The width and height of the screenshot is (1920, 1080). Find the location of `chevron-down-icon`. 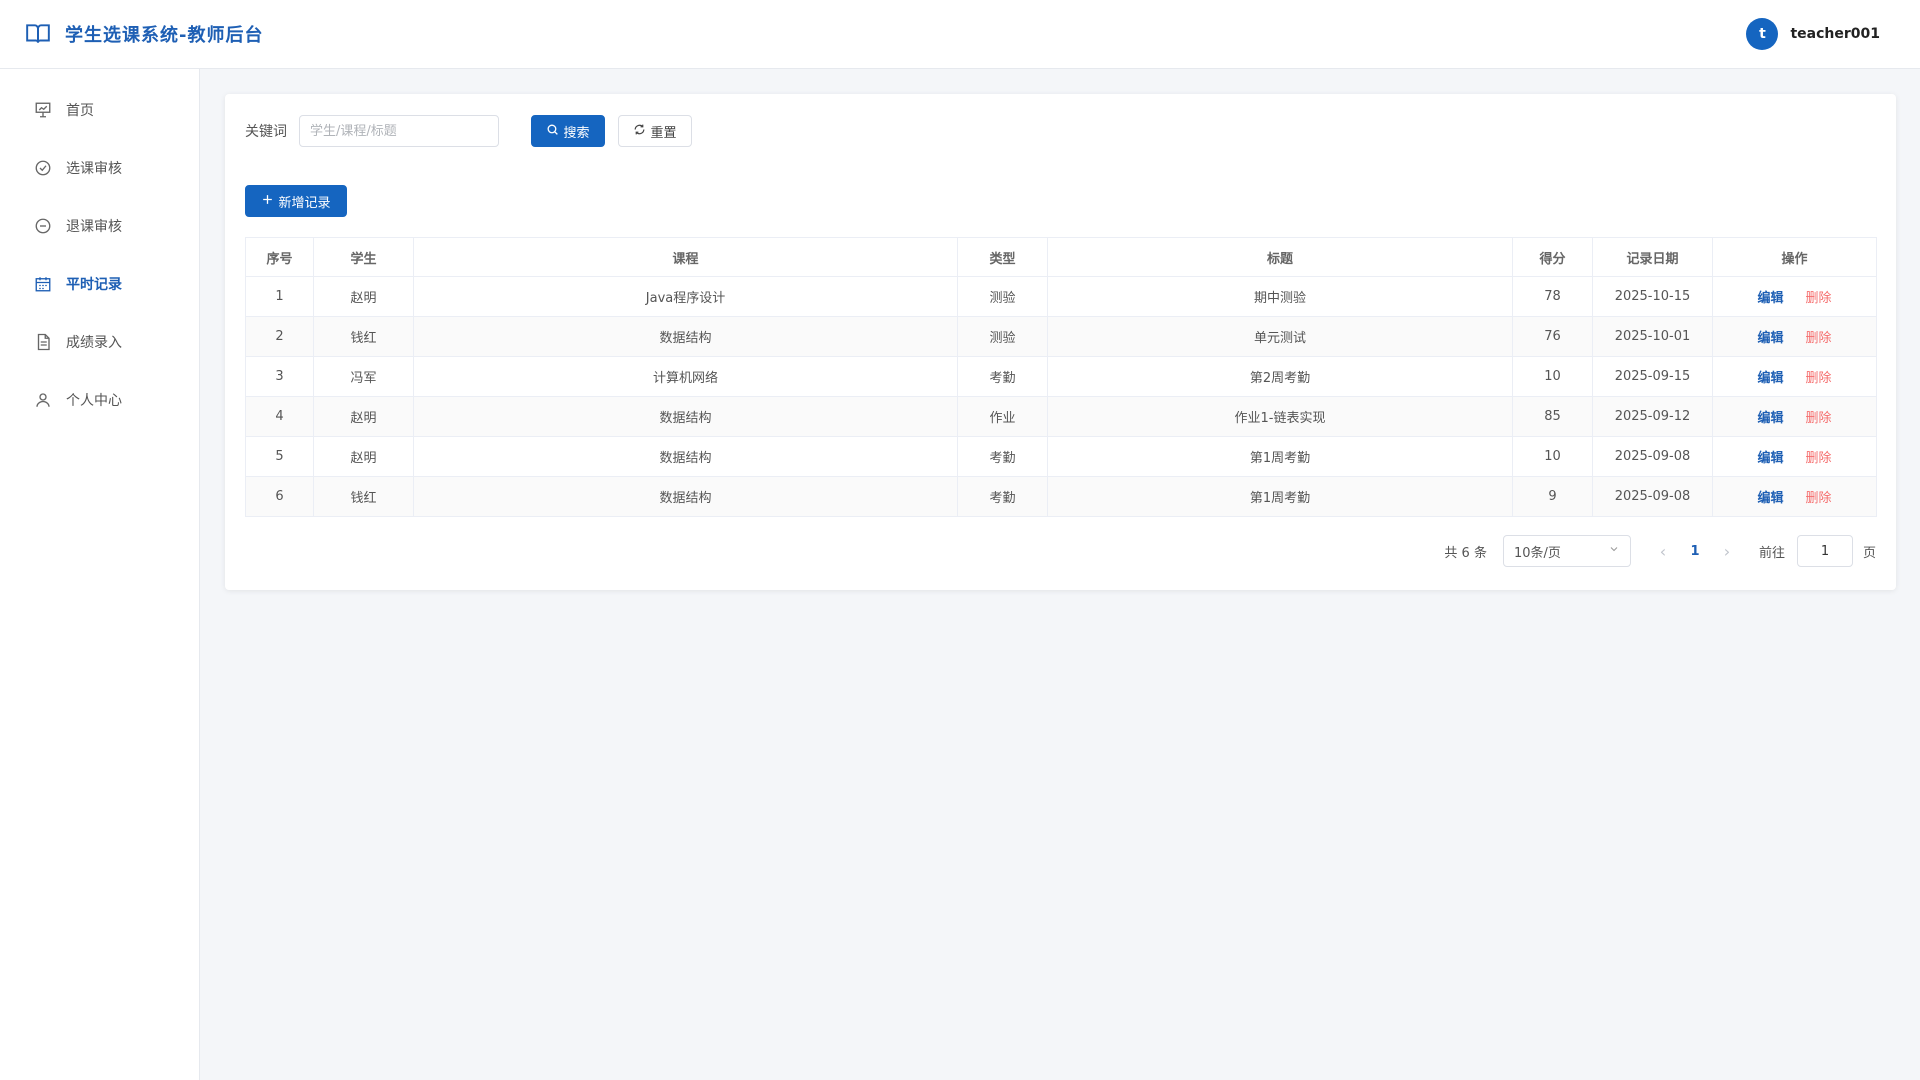

chevron-down-icon is located at coordinates (1614, 551).